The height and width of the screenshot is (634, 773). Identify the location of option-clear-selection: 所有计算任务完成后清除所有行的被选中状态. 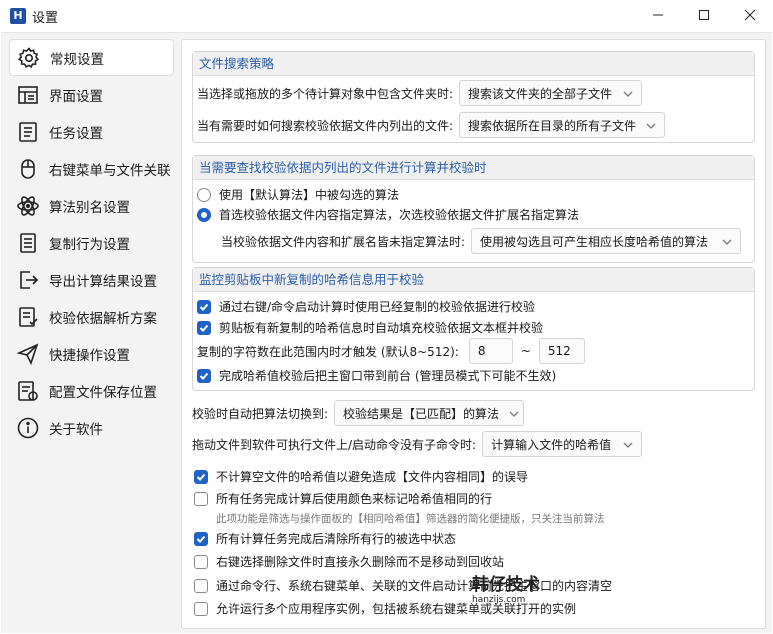
(325, 538).